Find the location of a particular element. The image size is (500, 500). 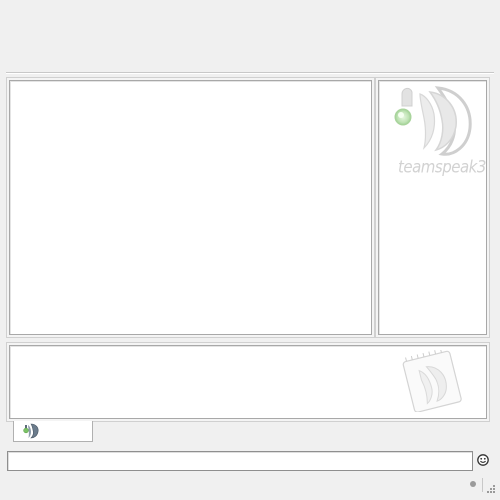

teamspeak-logo-text: teamspeak3 is located at coordinates (442, 167).